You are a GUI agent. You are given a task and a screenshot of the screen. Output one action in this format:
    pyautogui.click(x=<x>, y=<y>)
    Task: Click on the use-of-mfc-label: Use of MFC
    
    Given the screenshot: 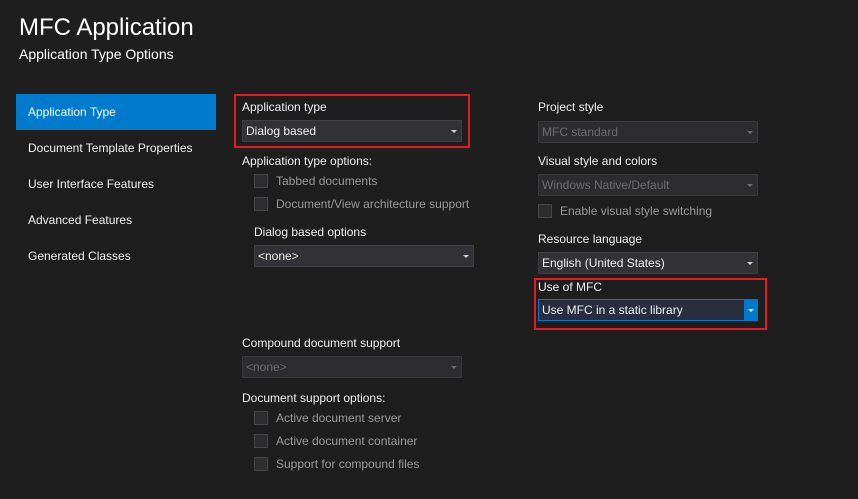 What is the action you would take?
    pyautogui.click(x=570, y=287)
    